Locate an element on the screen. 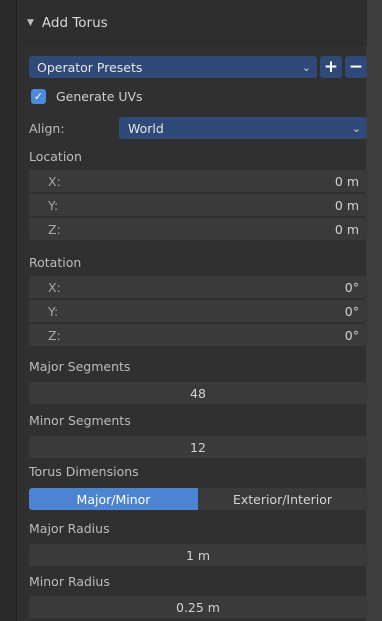 The width and height of the screenshot is (382, 621). minor-radius-field: 0.25 m is located at coordinates (198, 607).